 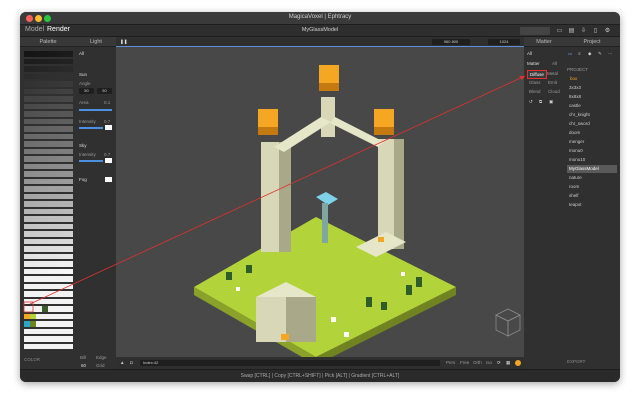 I want to click on project-file-item: room, so click(x=592, y=187).